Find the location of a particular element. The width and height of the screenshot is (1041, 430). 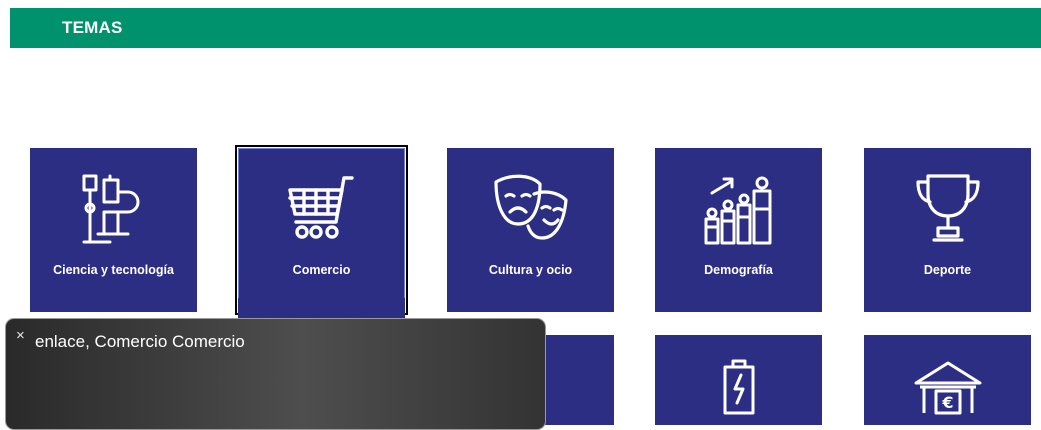

population-chart-icon is located at coordinates (738, 208).